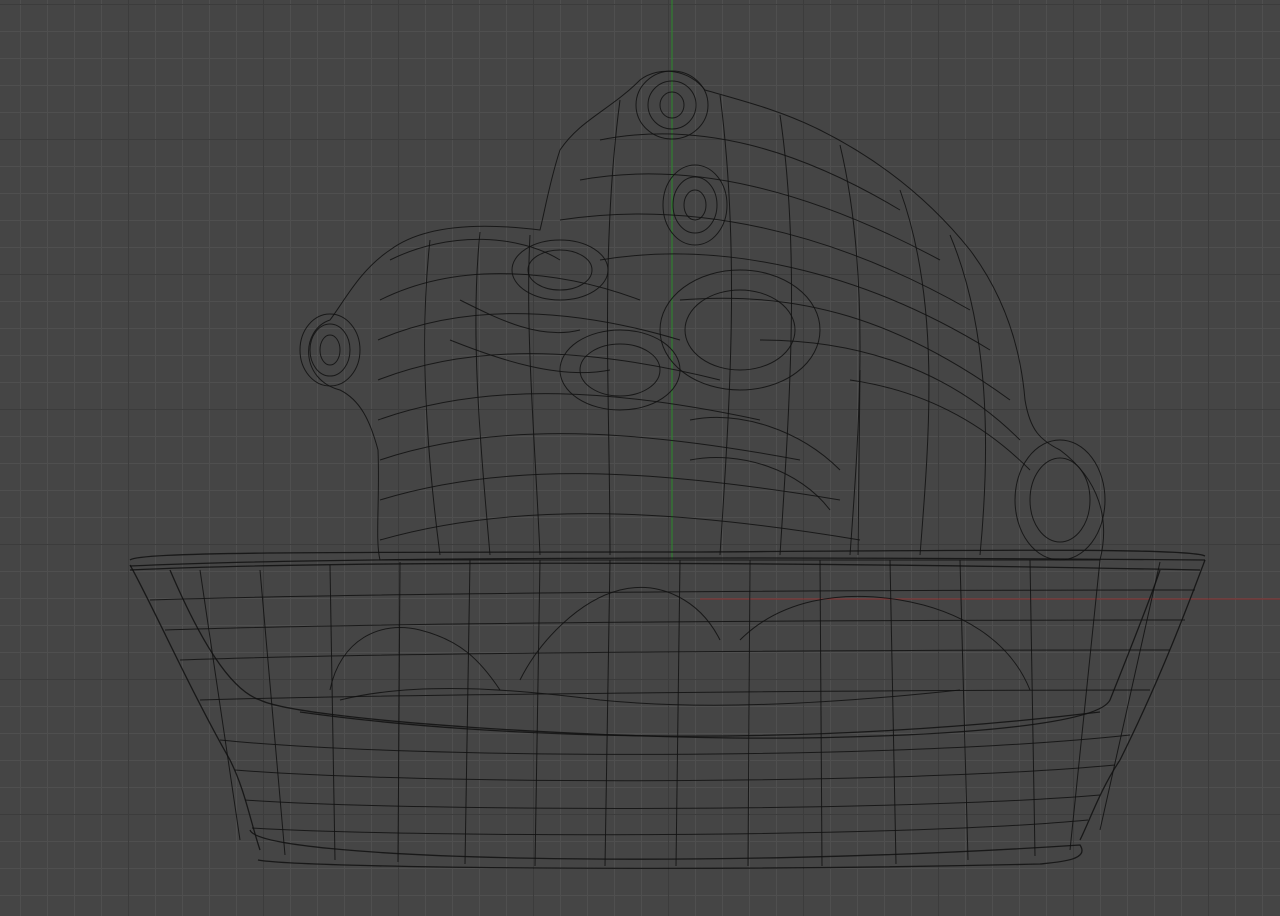 The width and height of the screenshot is (1280, 916). Describe the element at coordinates (195, 707) in the screenshot. I see `bowl-left-side` at that location.